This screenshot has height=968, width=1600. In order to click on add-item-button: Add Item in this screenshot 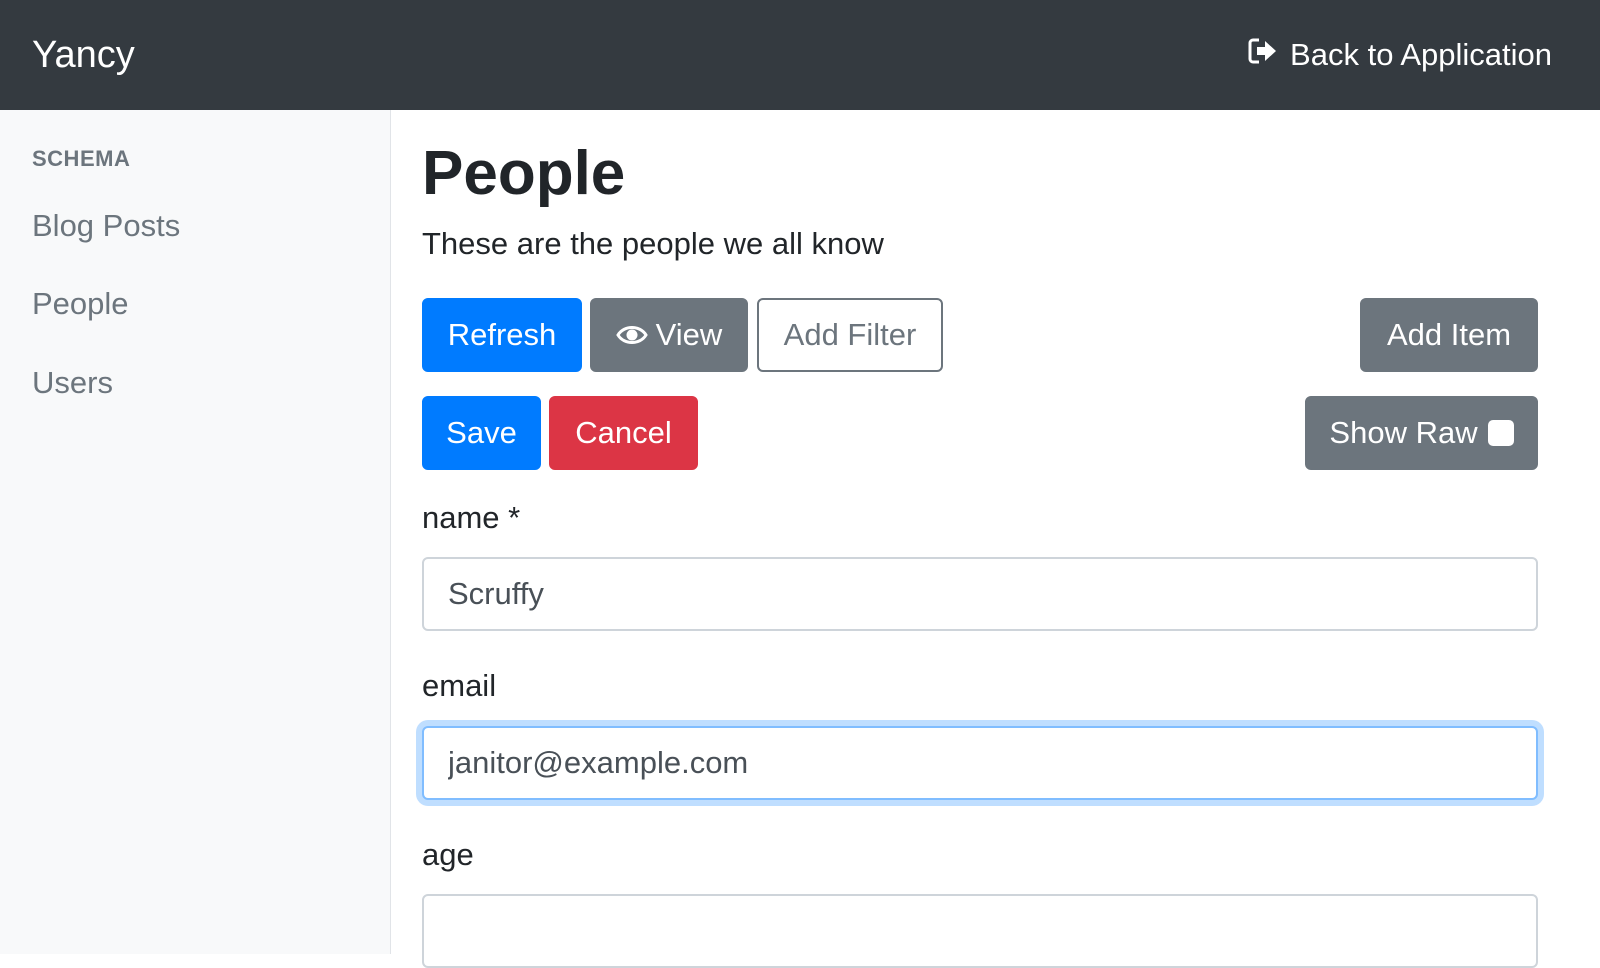, I will do `click(1449, 335)`.